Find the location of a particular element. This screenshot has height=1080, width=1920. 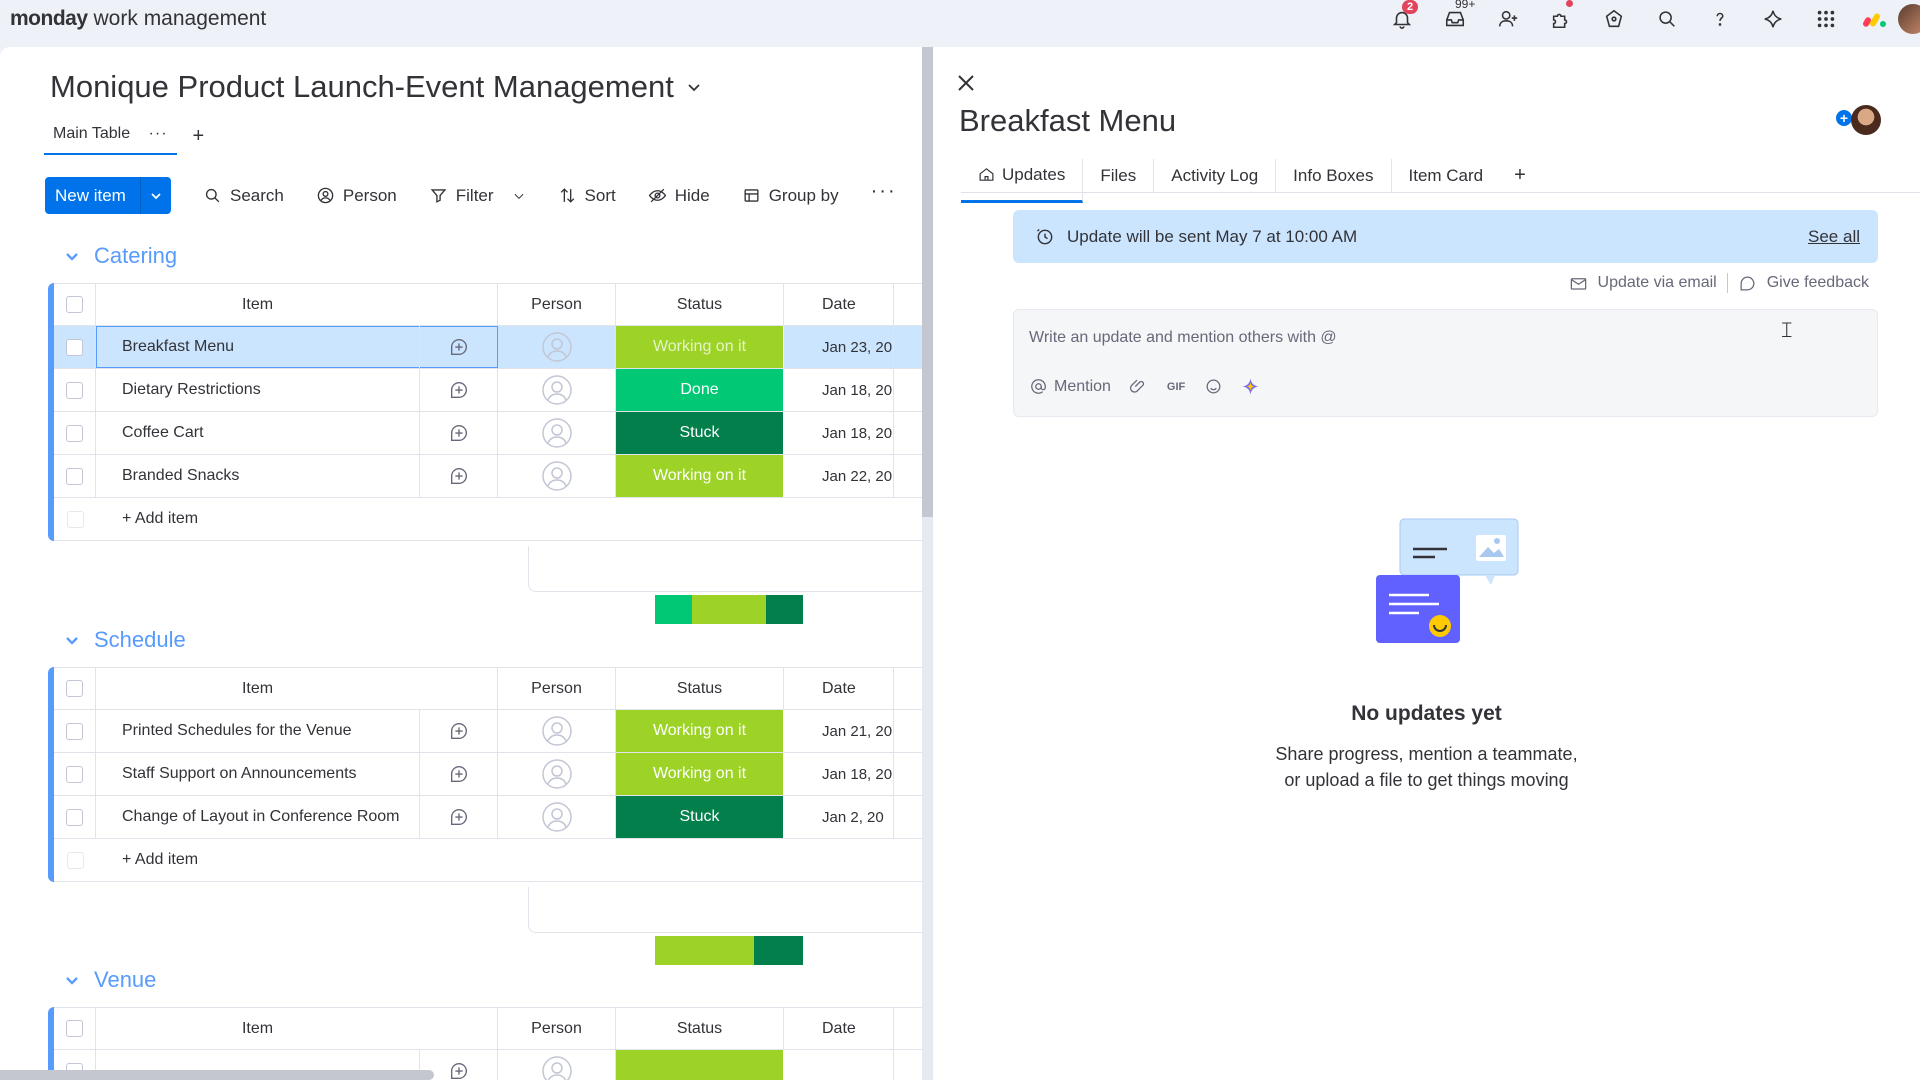

search-icon is located at coordinates (1667, 19).